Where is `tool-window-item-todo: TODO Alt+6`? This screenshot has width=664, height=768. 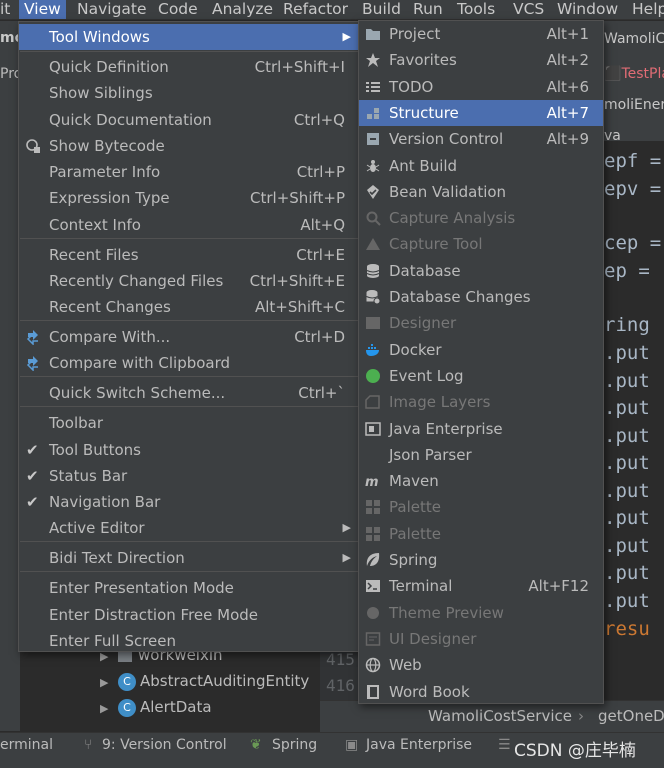
tool-window-item-todo: TODO Alt+6 is located at coordinates (481, 87).